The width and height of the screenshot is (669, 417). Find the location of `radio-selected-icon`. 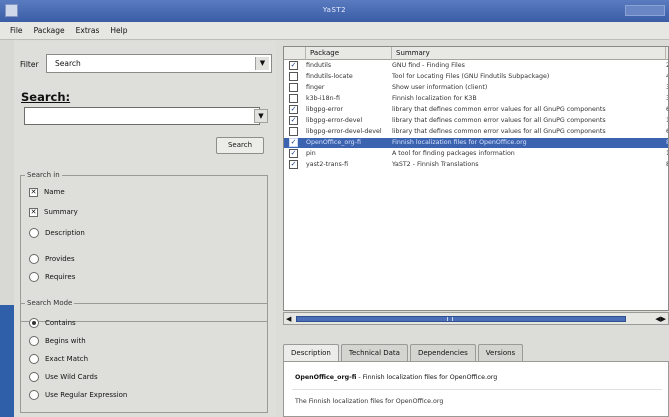

radio-selected-icon is located at coordinates (34, 323).